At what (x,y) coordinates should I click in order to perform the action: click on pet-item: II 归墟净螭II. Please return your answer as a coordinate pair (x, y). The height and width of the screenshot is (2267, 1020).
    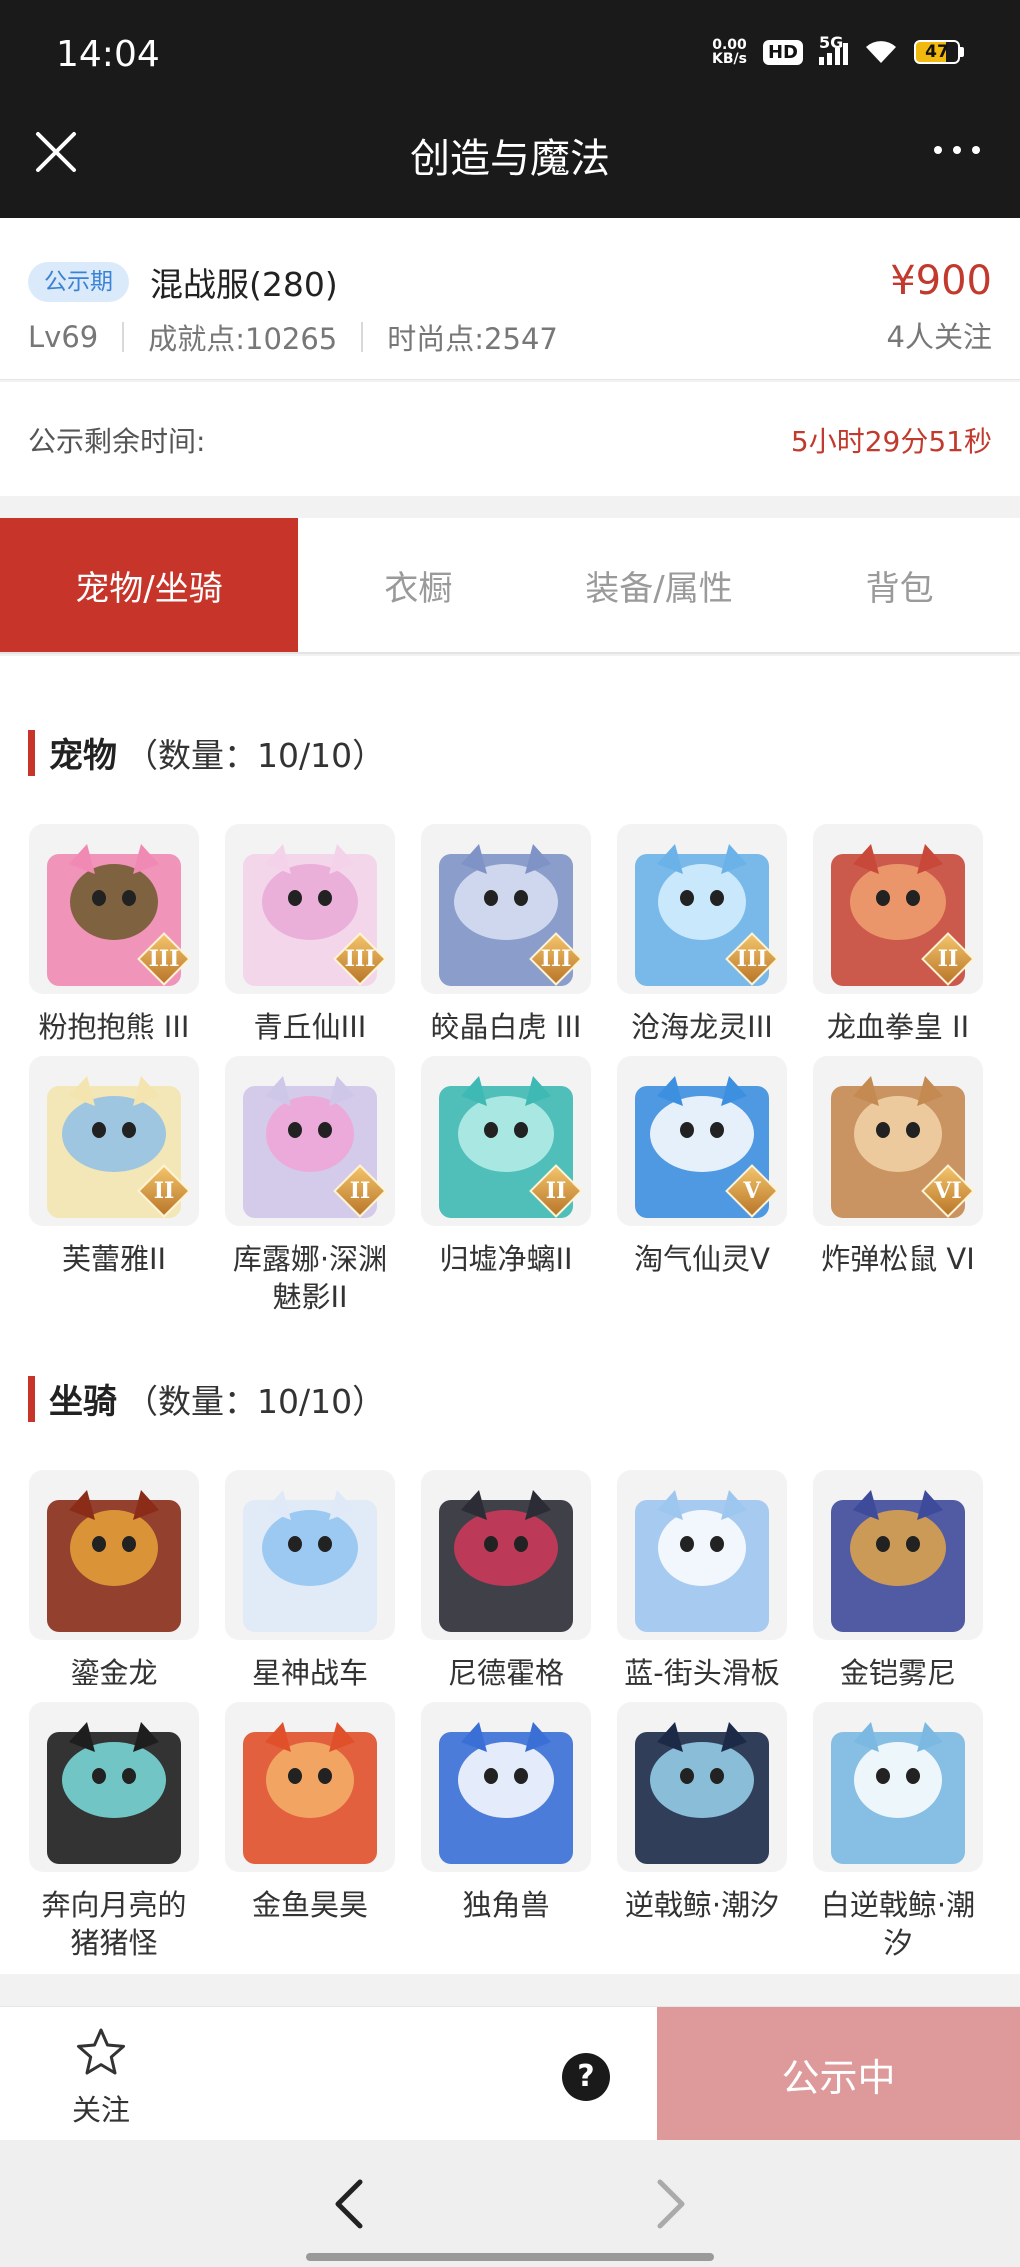
    Looking at the image, I should click on (506, 1167).